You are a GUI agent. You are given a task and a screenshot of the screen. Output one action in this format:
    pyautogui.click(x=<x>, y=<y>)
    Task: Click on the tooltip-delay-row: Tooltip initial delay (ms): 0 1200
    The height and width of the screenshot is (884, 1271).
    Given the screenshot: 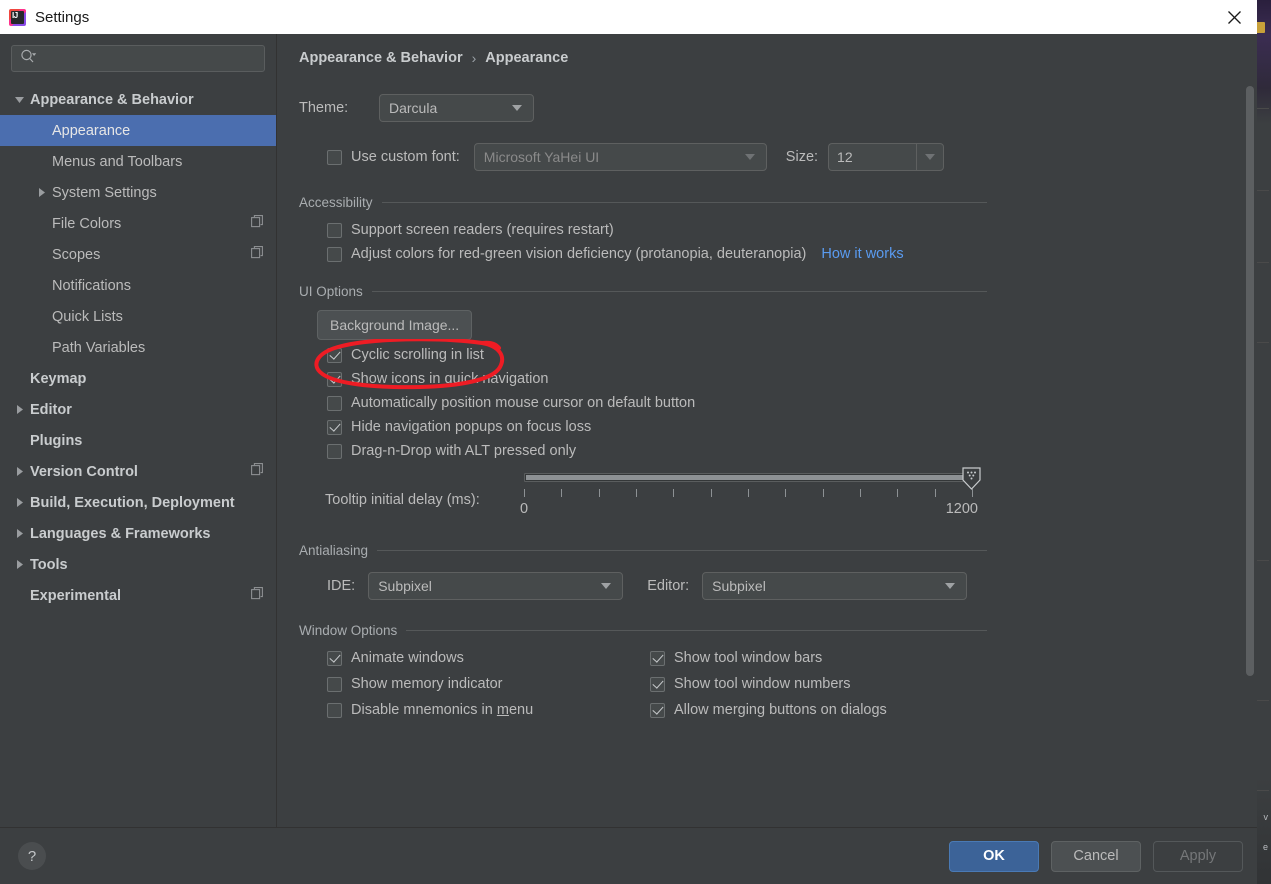 What is the action you would take?
    pyautogui.click(x=771, y=493)
    